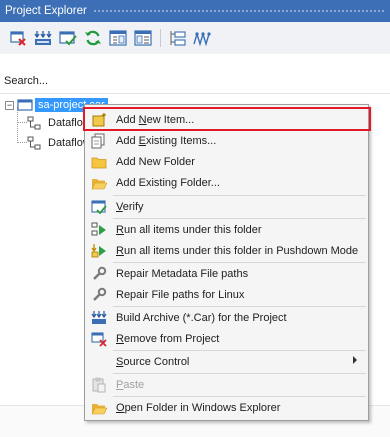  I want to click on remove-button, so click(18, 38).